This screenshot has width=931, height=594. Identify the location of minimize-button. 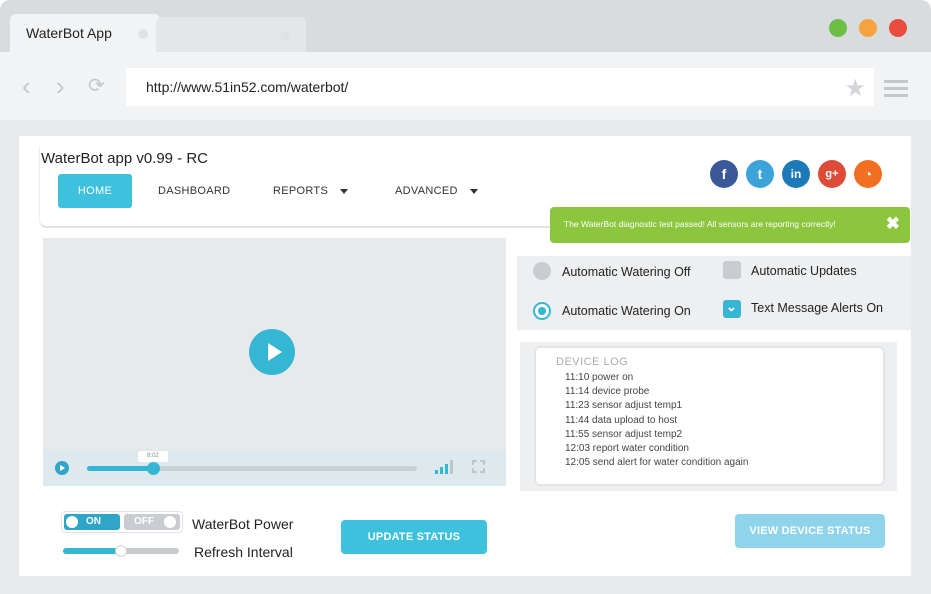
(868, 28).